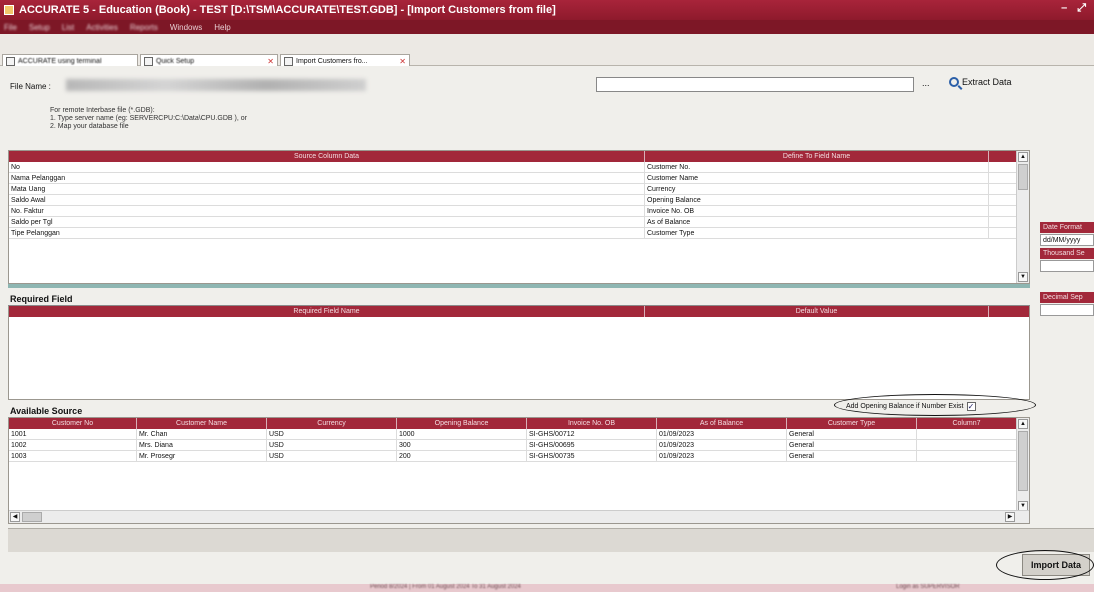  I want to click on cell: SI-GHS/00695, so click(592, 445).